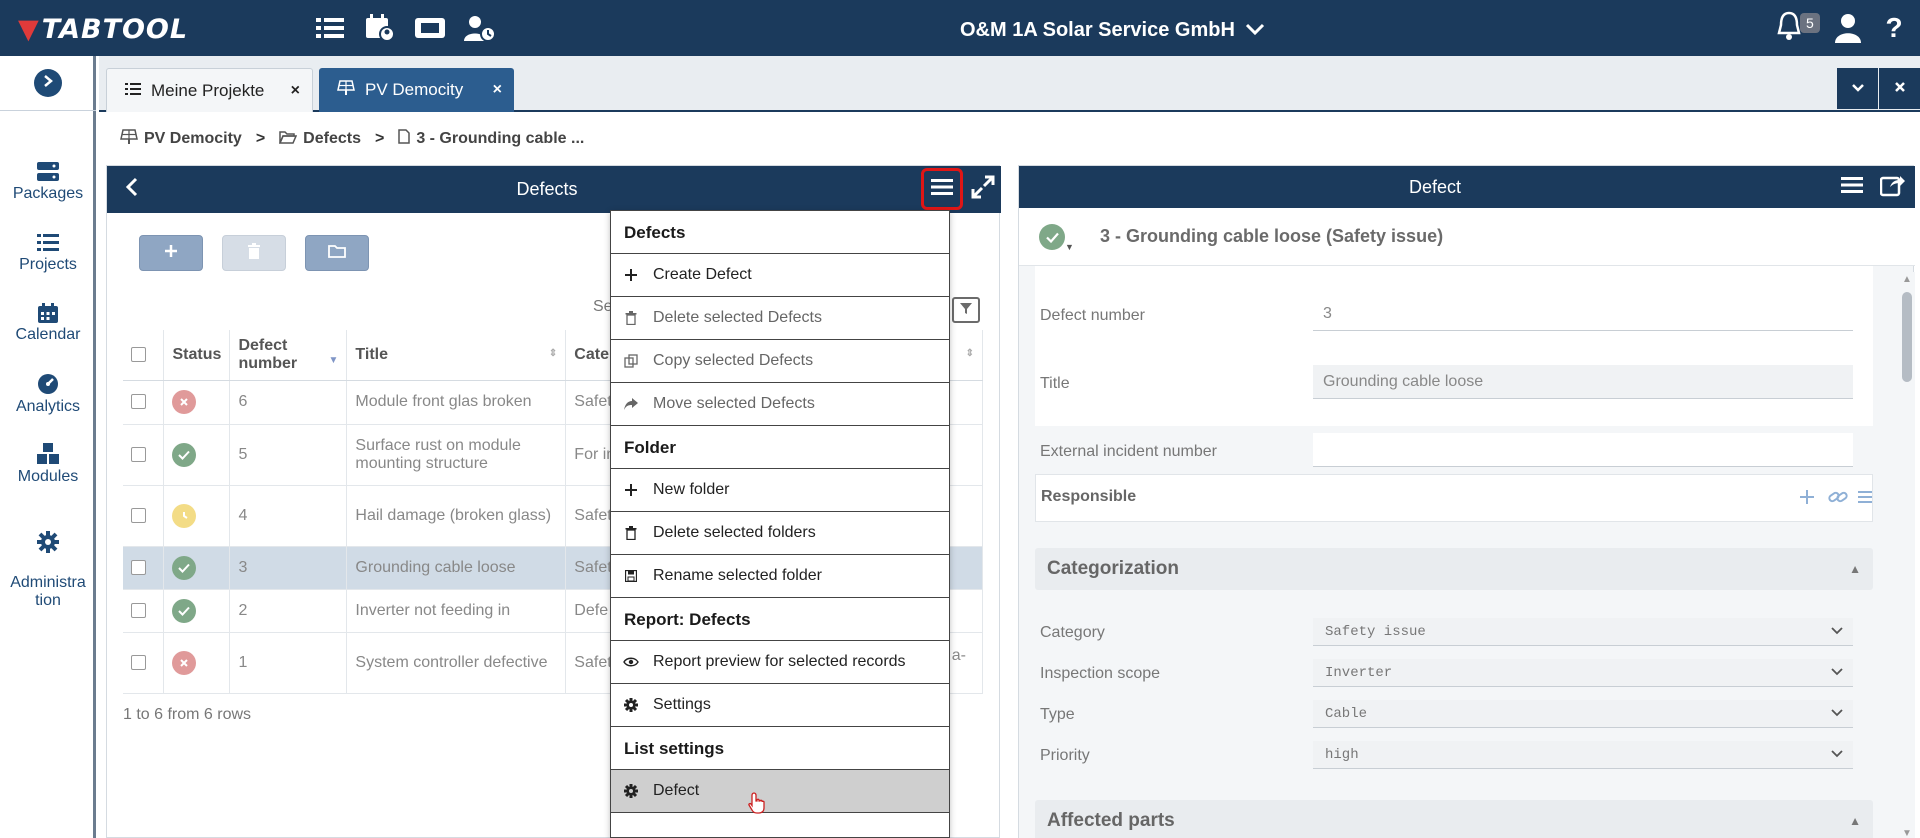 The height and width of the screenshot is (838, 1920). I want to click on tab-meine-projekte: Meine Projekte ×, so click(209, 90).